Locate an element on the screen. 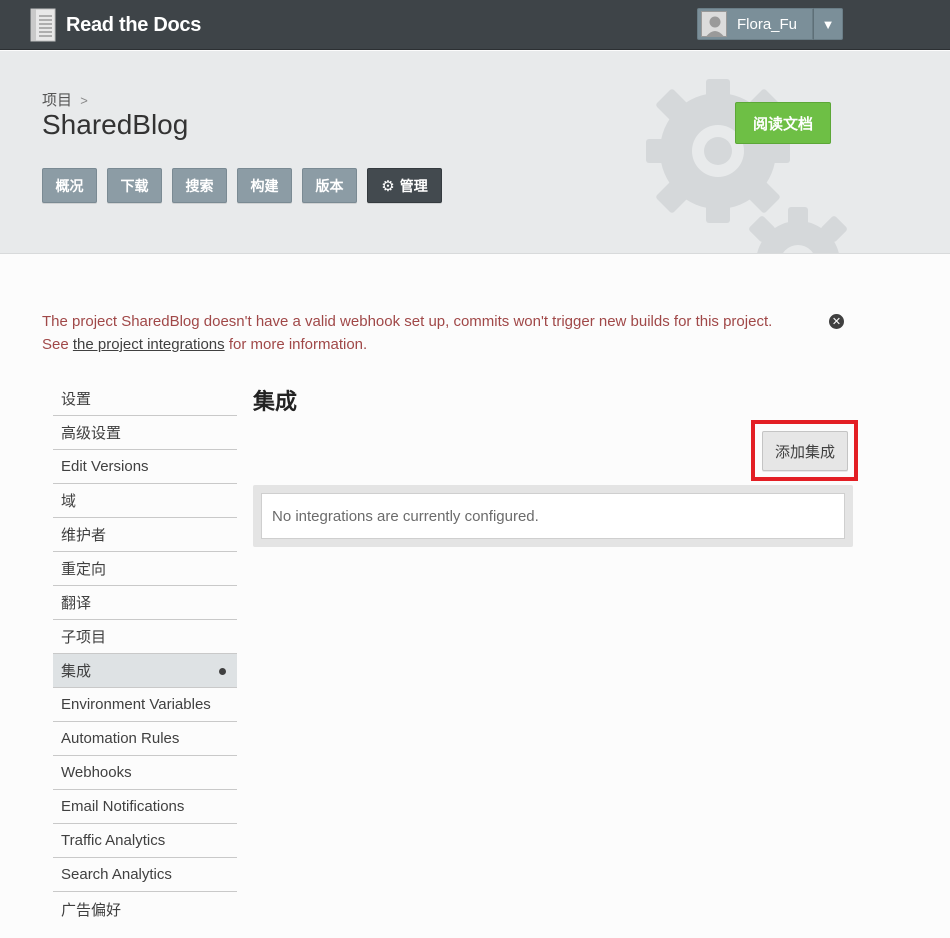  sidebar-item-settings: 设置 is located at coordinates (145, 399).